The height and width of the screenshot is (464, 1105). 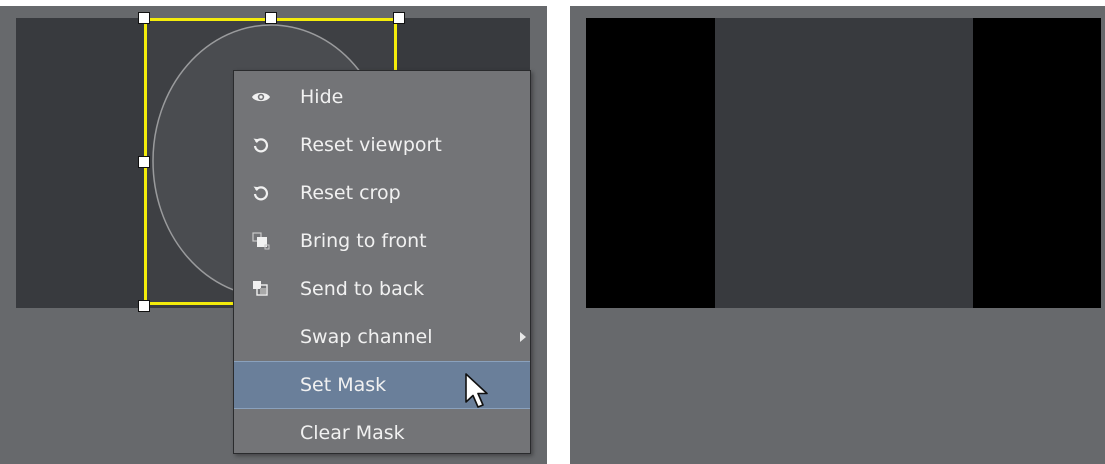 I want to click on menu-item-bring-to-front: Bring to front, so click(x=382, y=241).